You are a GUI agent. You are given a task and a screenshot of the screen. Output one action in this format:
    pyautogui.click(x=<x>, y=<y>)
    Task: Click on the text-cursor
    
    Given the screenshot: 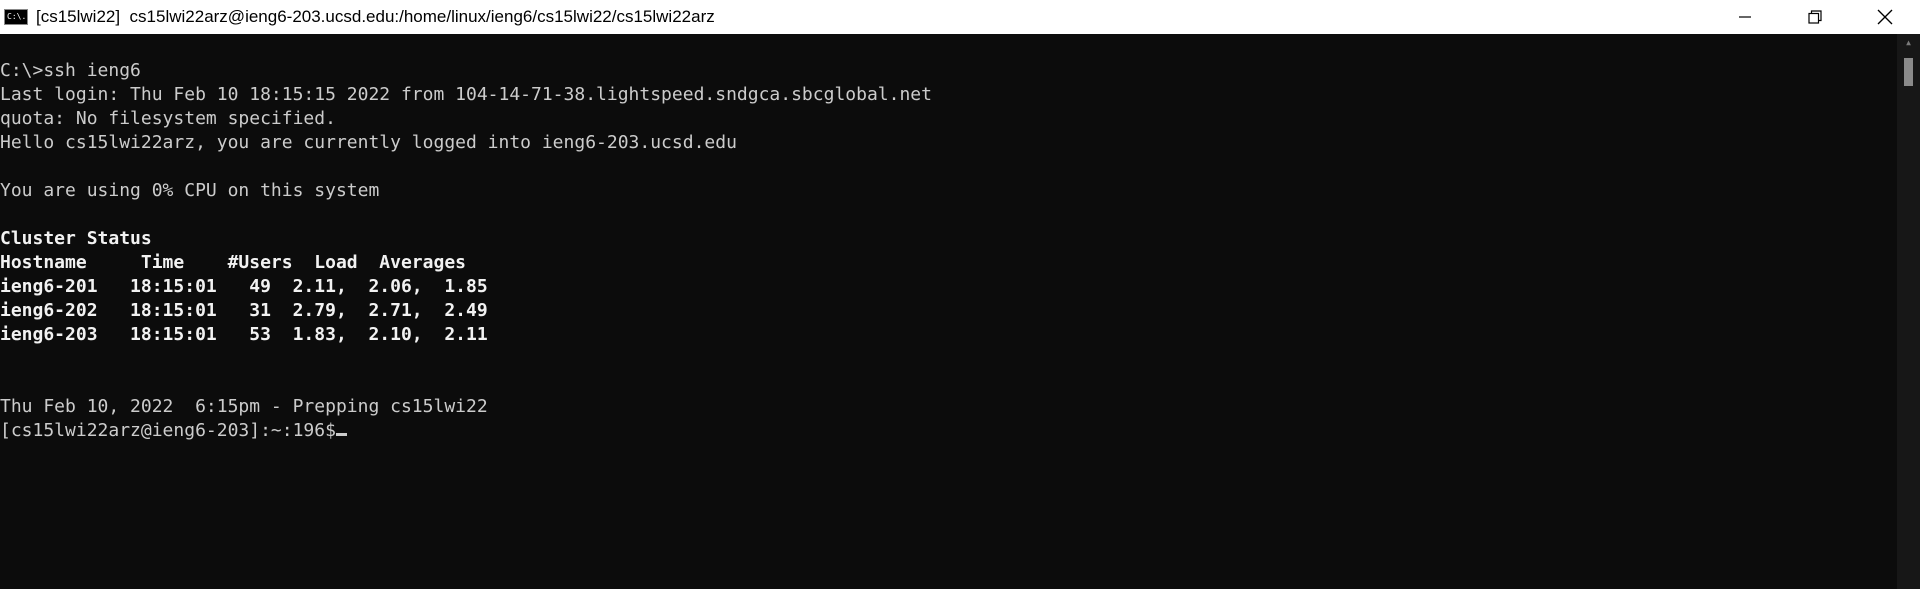 What is the action you would take?
    pyautogui.click(x=341, y=434)
    